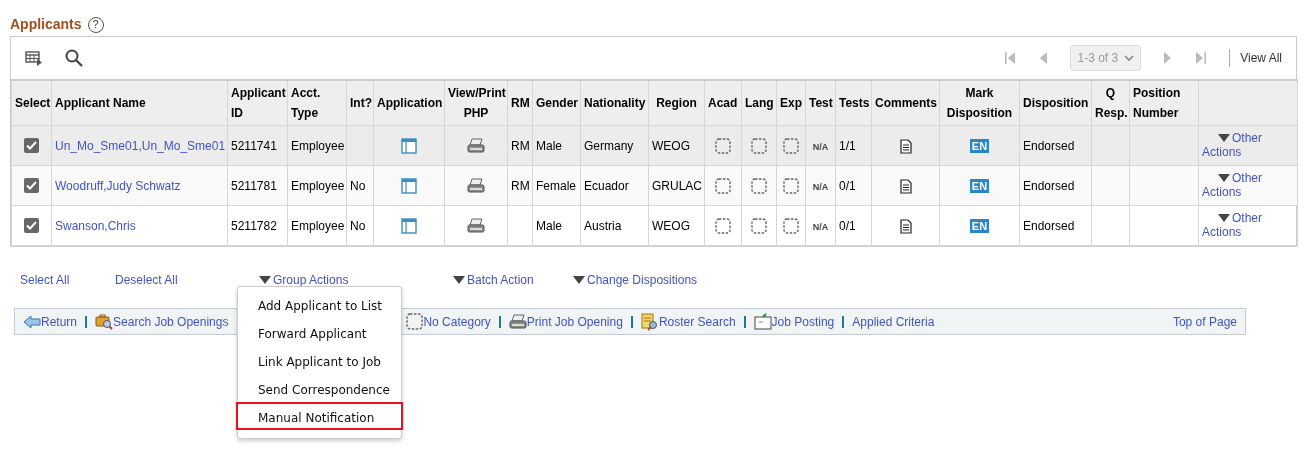 The height and width of the screenshot is (449, 1313). Describe the element at coordinates (95, 225) in the screenshot. I see `applicant-name-link: Swanson,Chris` at that location.